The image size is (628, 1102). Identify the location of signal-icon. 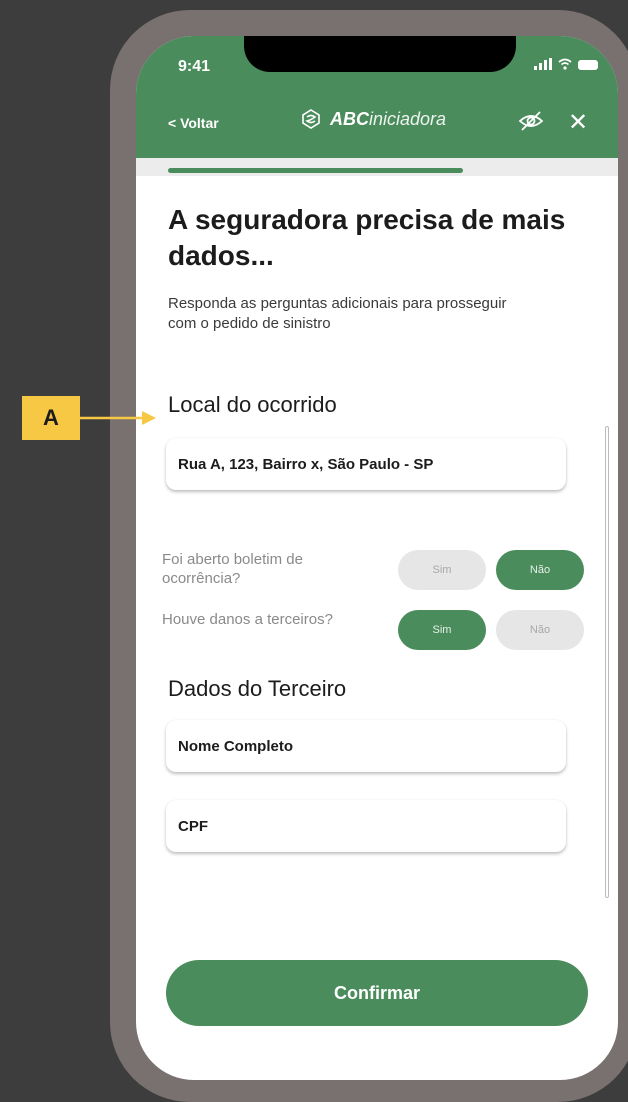
(543, 64).